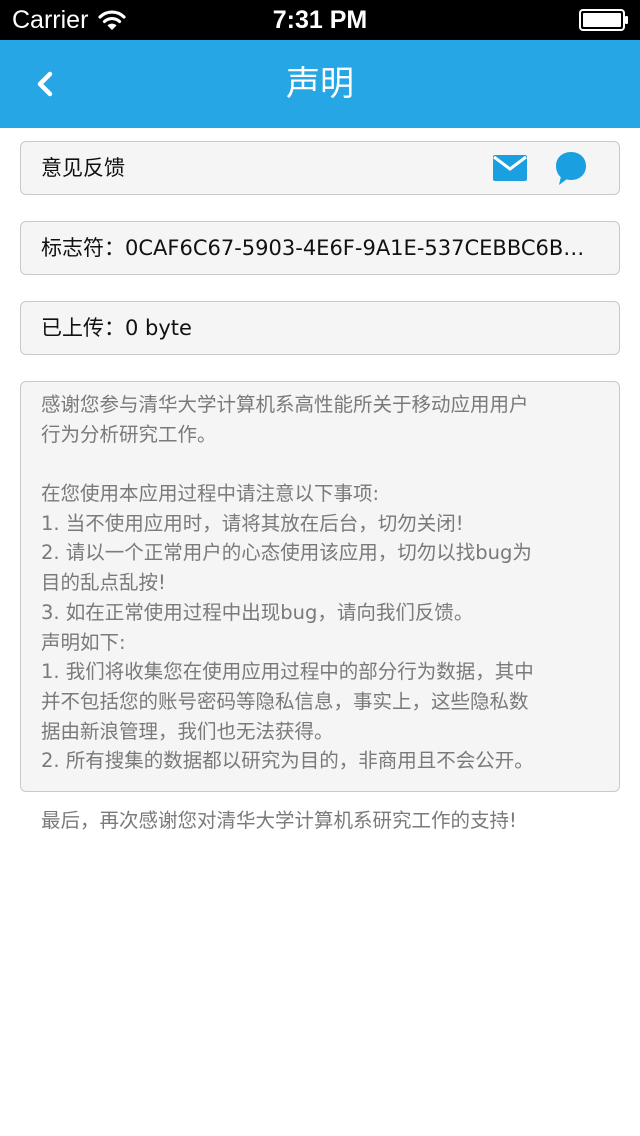  I want to click on navigation-bar: 声明, so click(320, 84).